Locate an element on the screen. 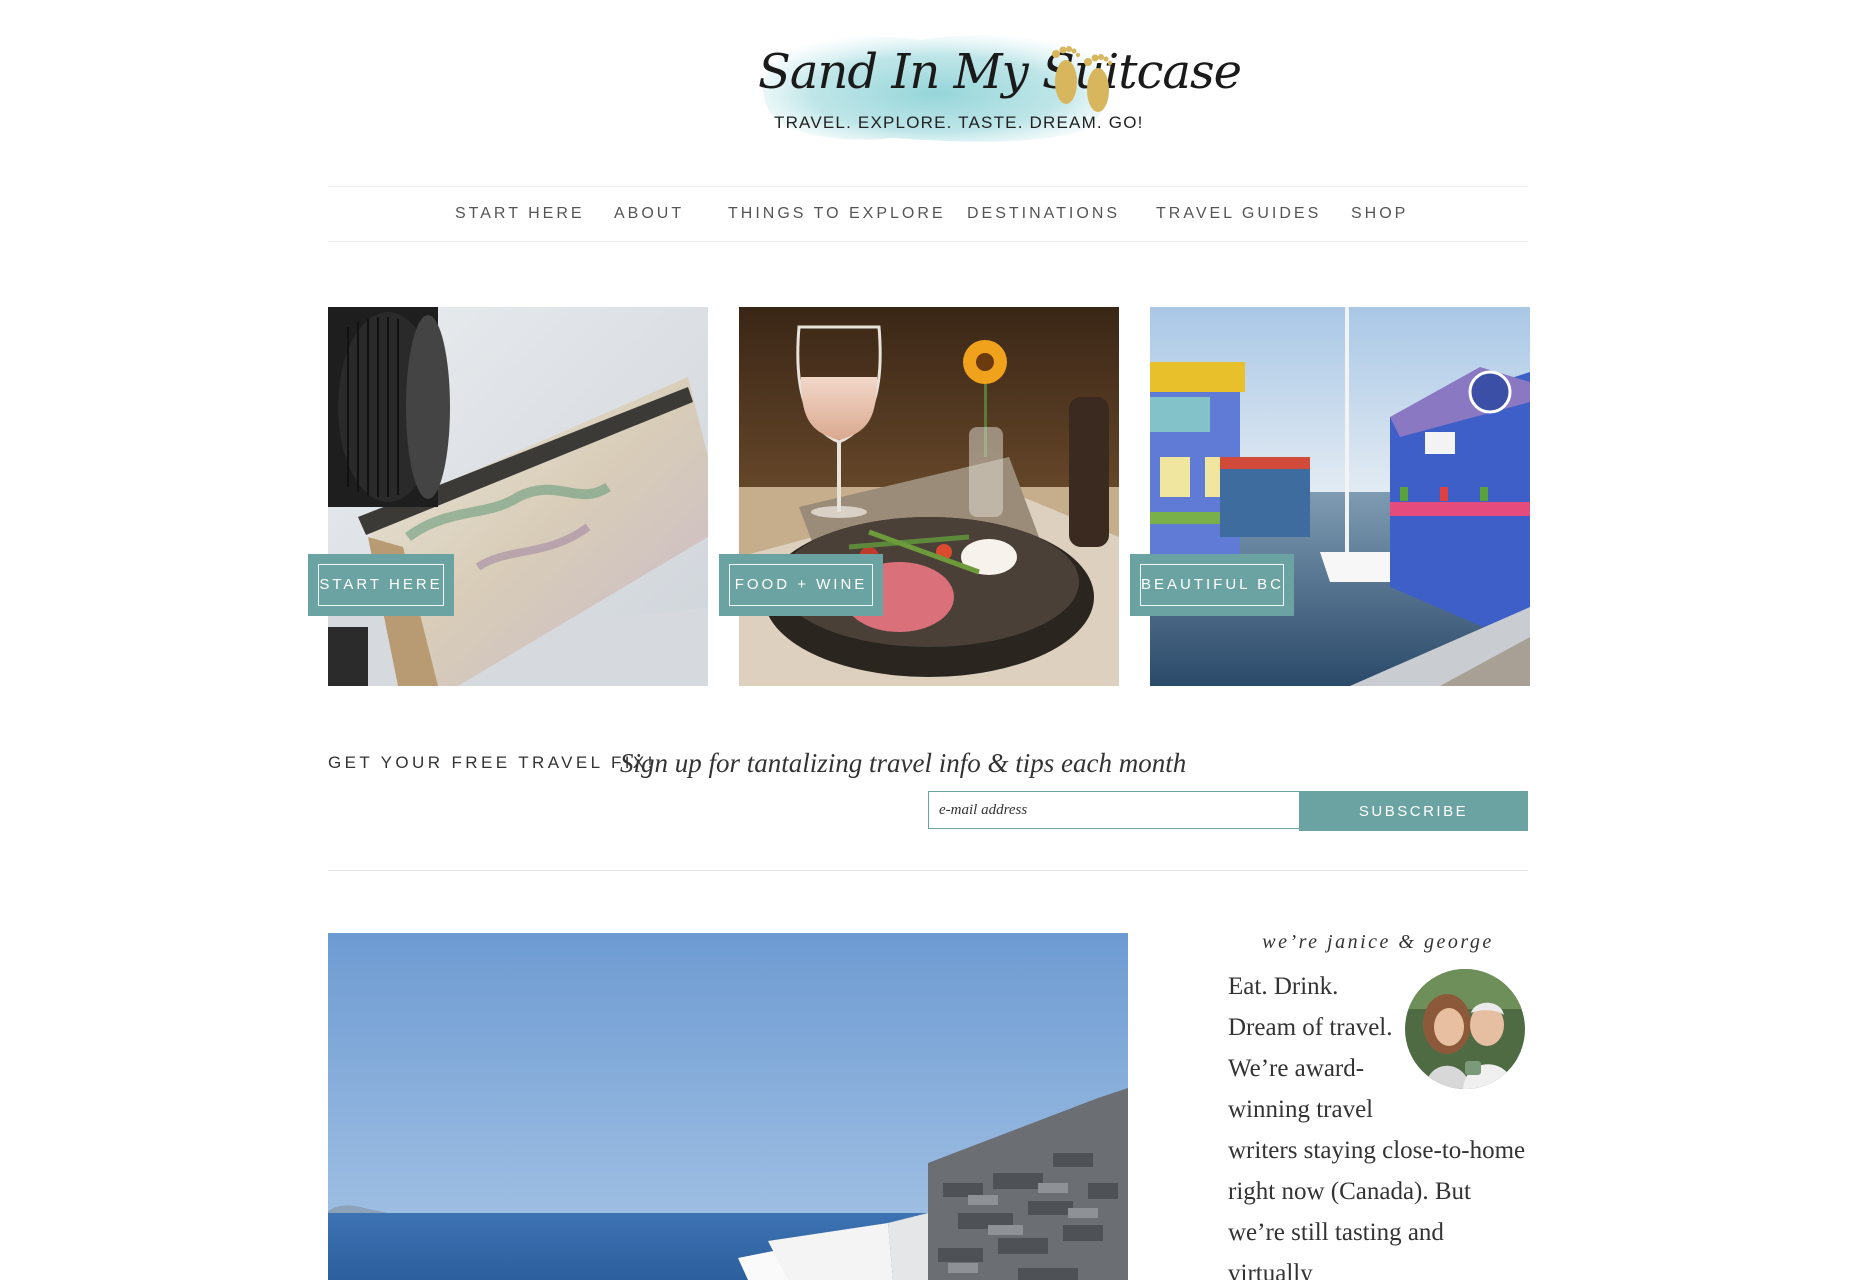 The height and width of the screenshot is (1280, 1856). featured-post-image is located at coordinates (728, 1106).